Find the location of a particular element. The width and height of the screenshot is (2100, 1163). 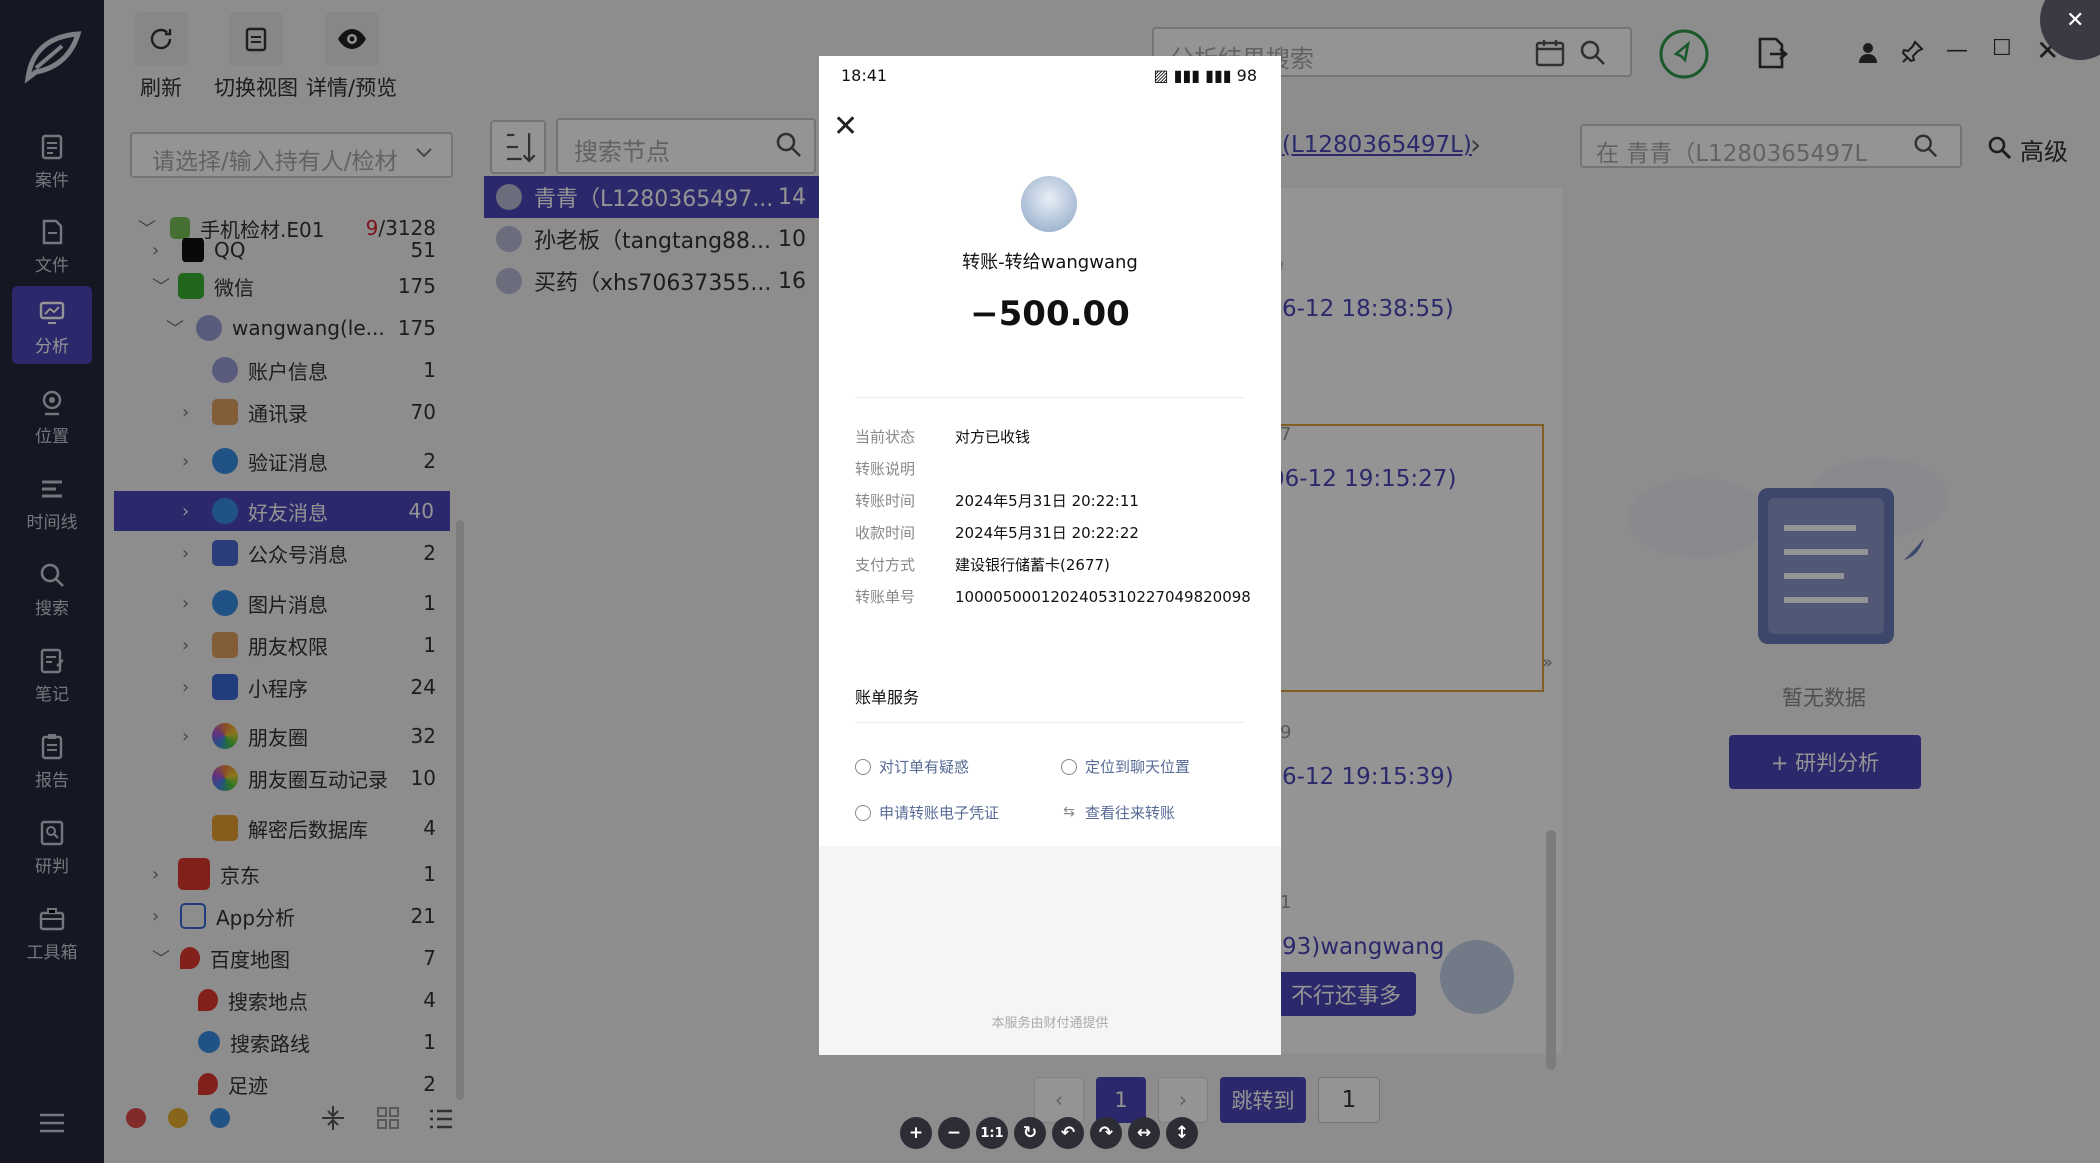

provider-footnote: 本服务由财付通提供 is located at coordinates (1050, 1023).